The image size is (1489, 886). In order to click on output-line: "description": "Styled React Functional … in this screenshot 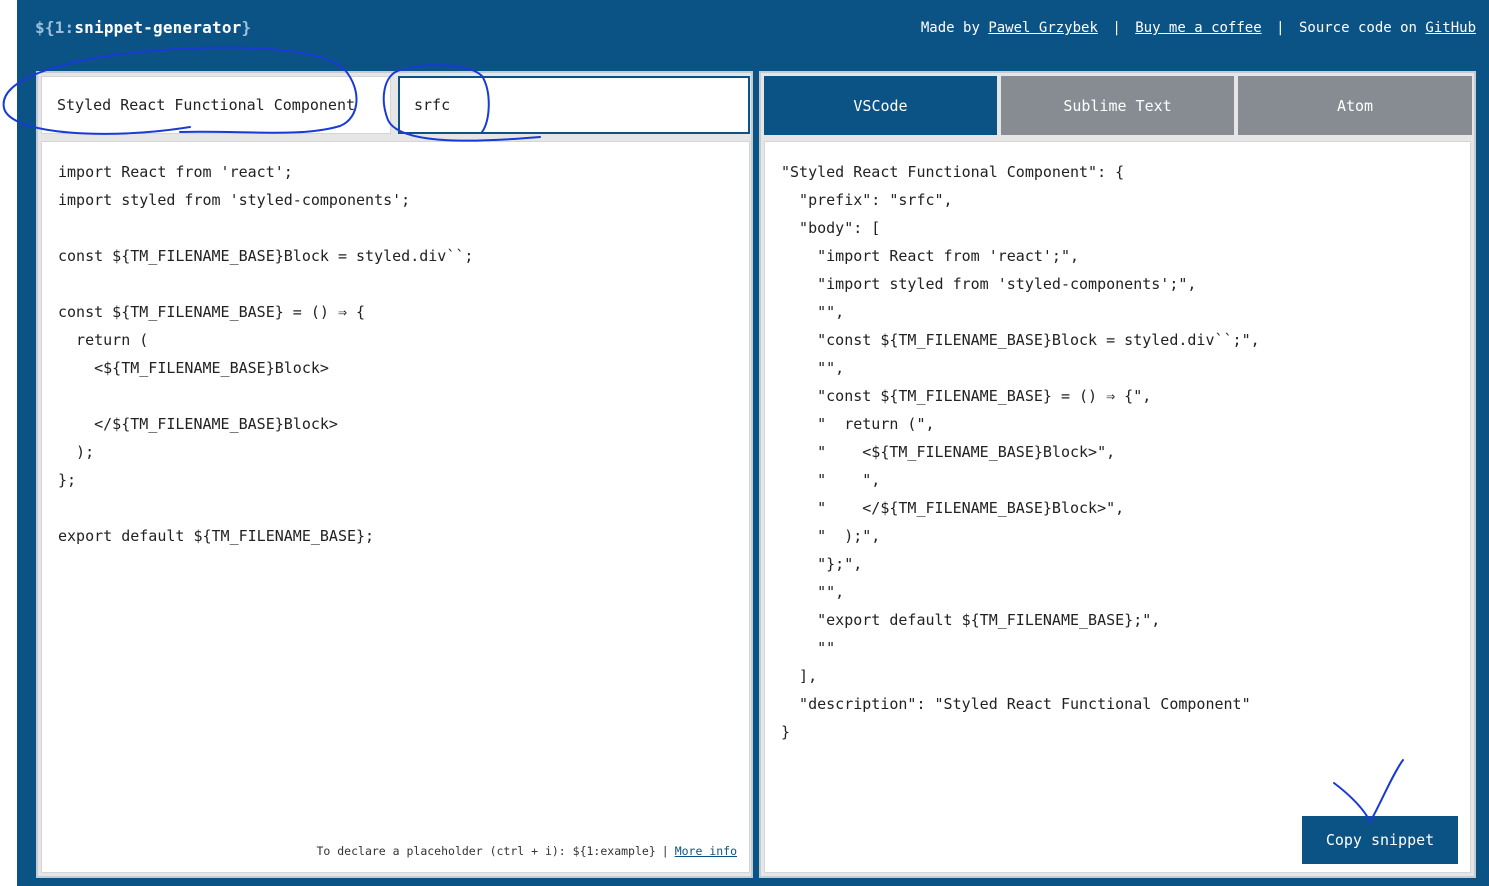, I will do `click(1016, 704)`.